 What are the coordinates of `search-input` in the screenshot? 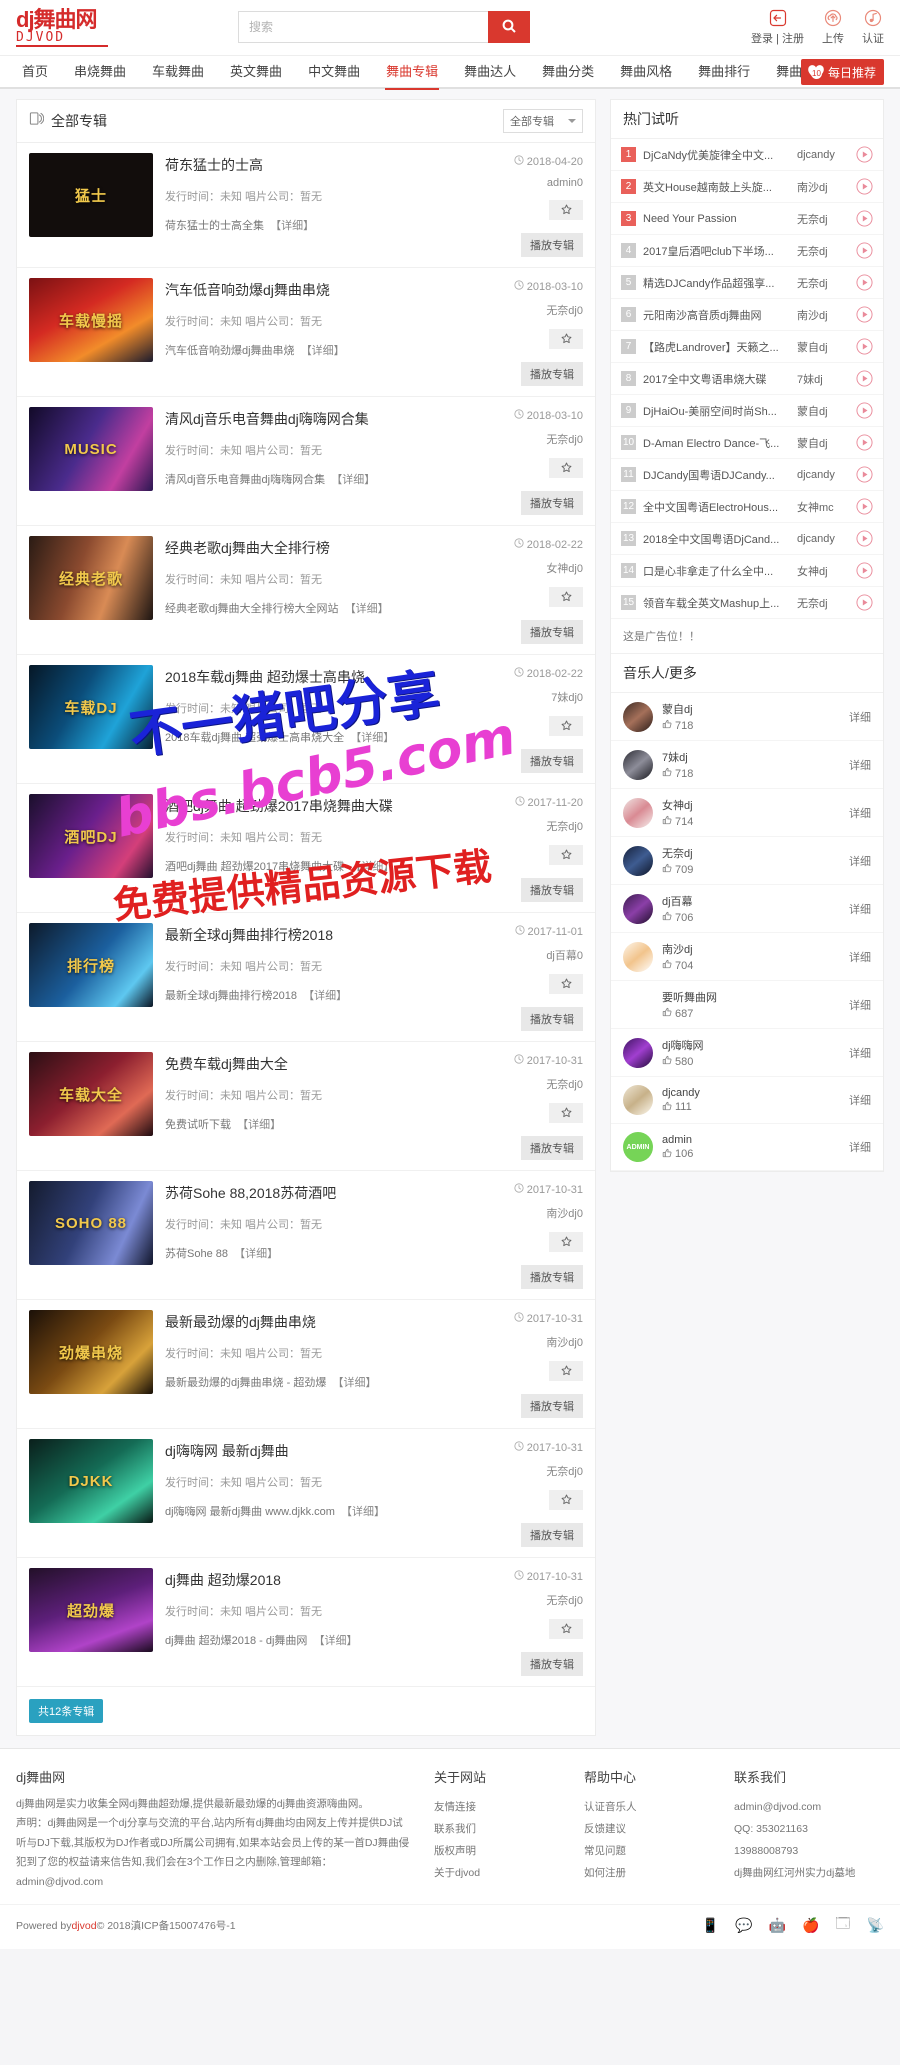 It's located at (363, 27).